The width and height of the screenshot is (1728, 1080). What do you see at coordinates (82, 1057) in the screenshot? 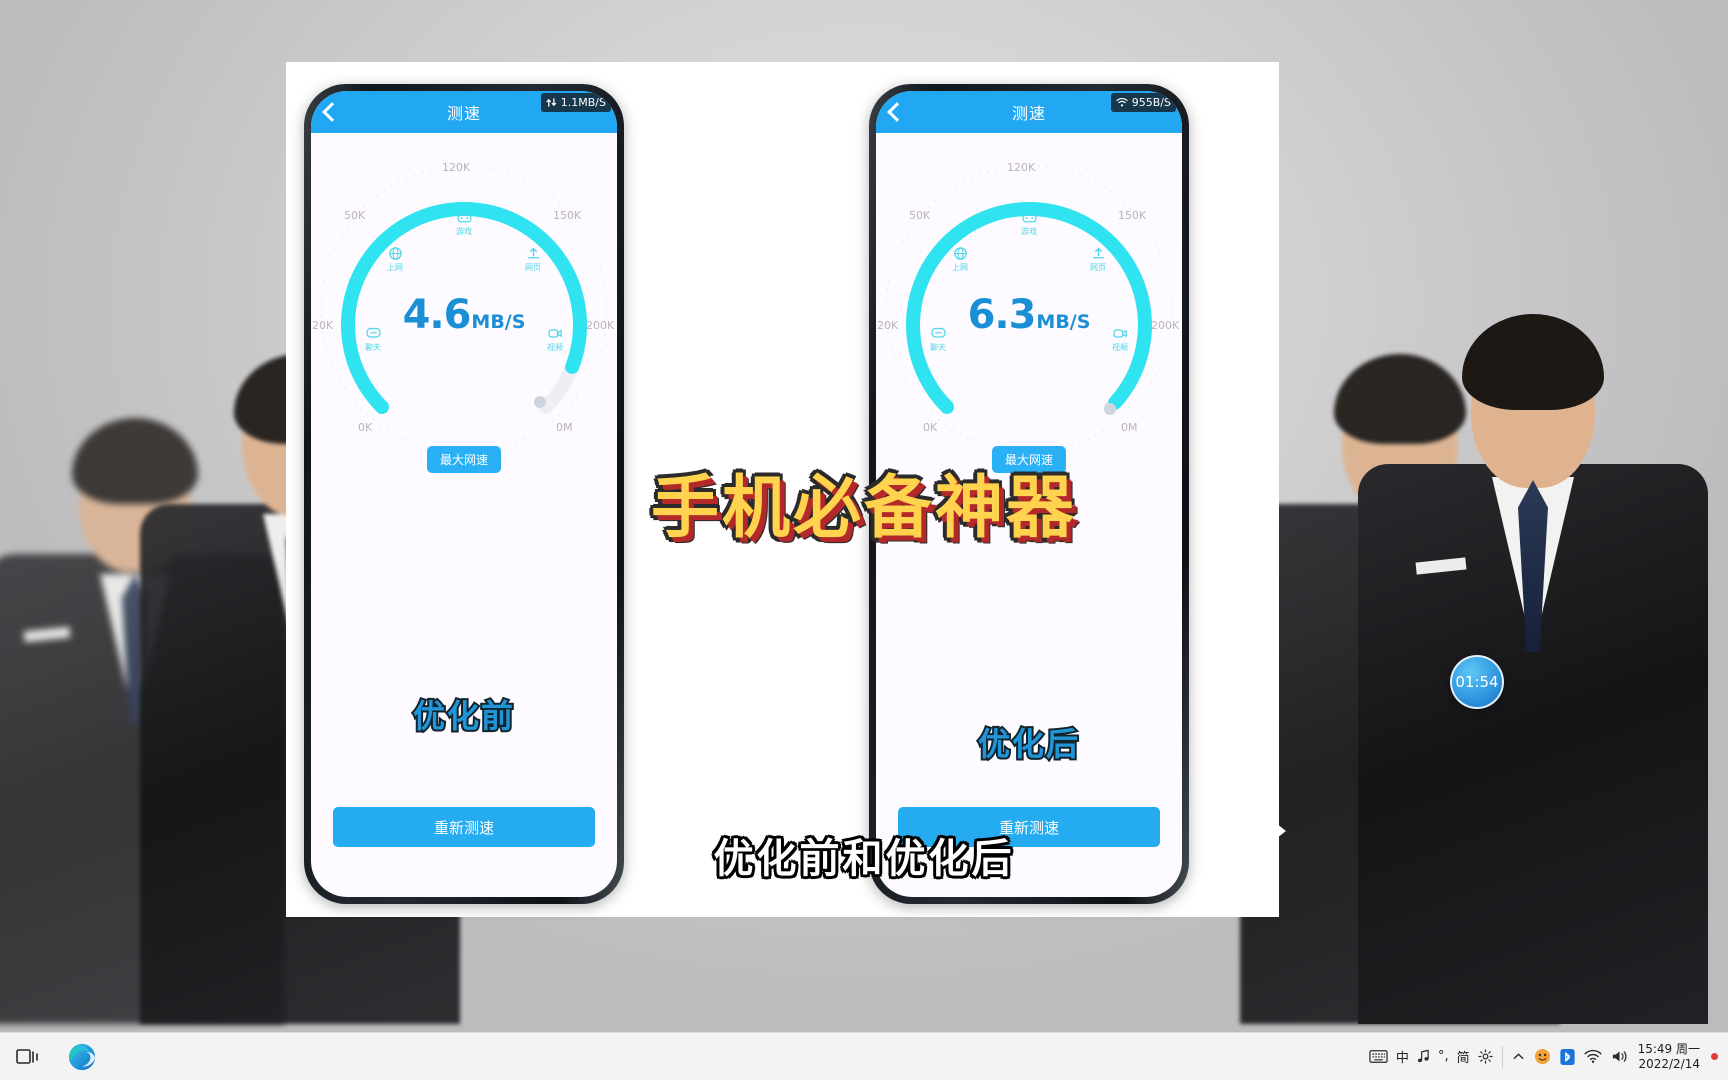
I see `edge-browser-icon` at bounding box center [82, 1057].